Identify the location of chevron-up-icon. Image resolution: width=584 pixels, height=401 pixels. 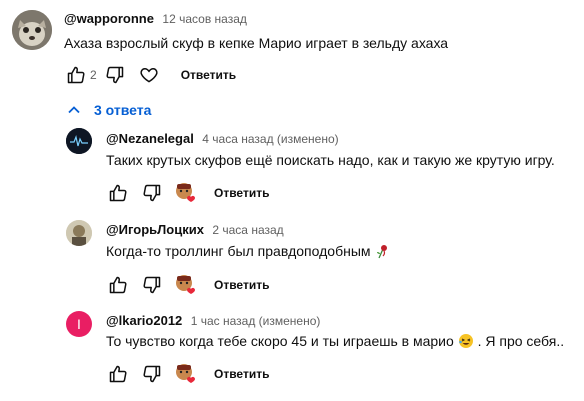
(74, 110).